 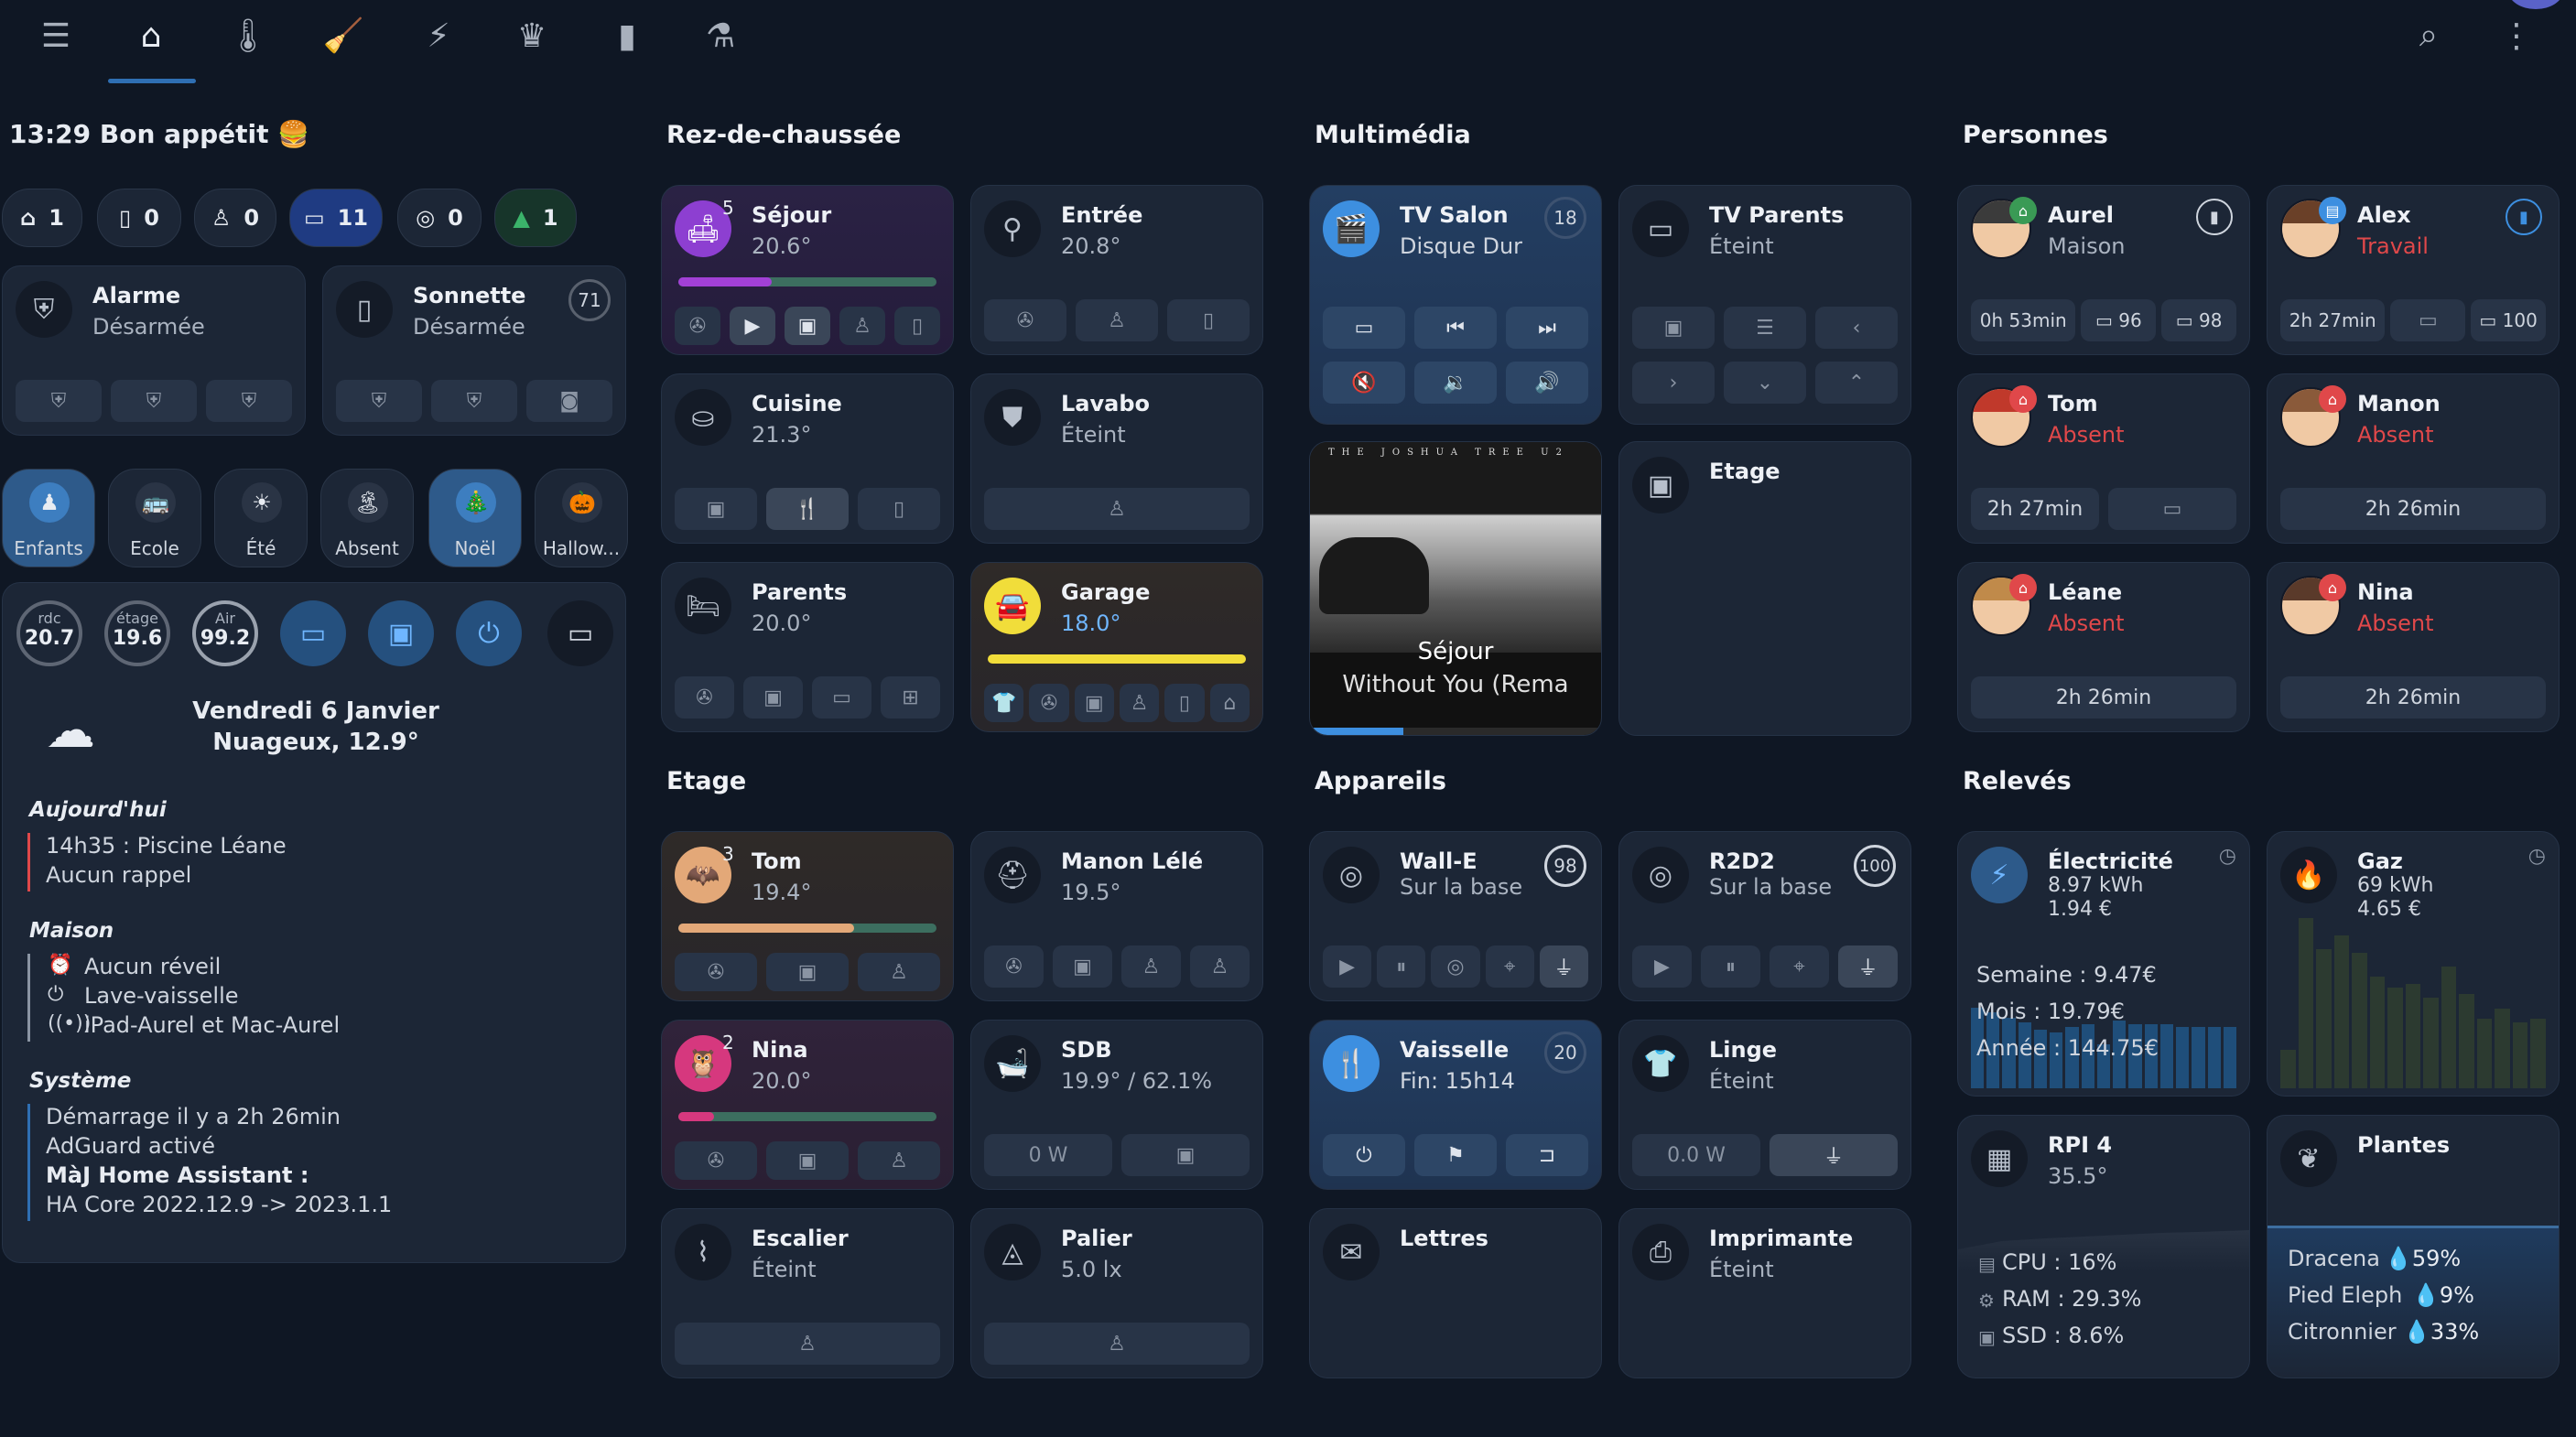 I want to click on right-button: ›, so click(x=1674, y=383).